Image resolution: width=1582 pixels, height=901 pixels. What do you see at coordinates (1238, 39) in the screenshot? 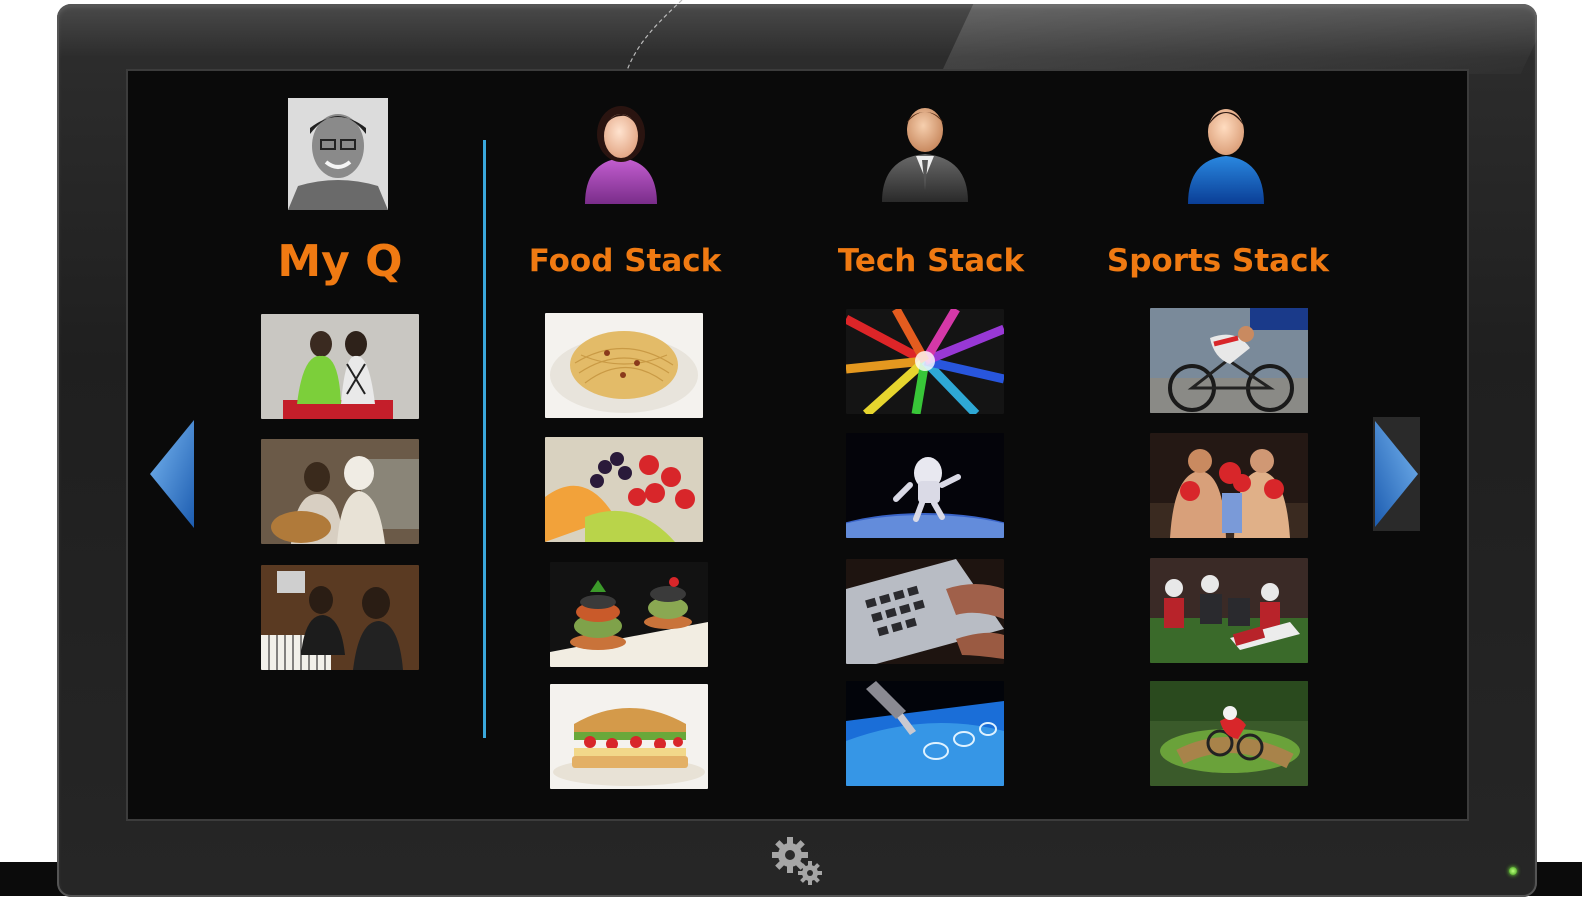
I see `bezel-gloss` at bounding box center [1238, 39].